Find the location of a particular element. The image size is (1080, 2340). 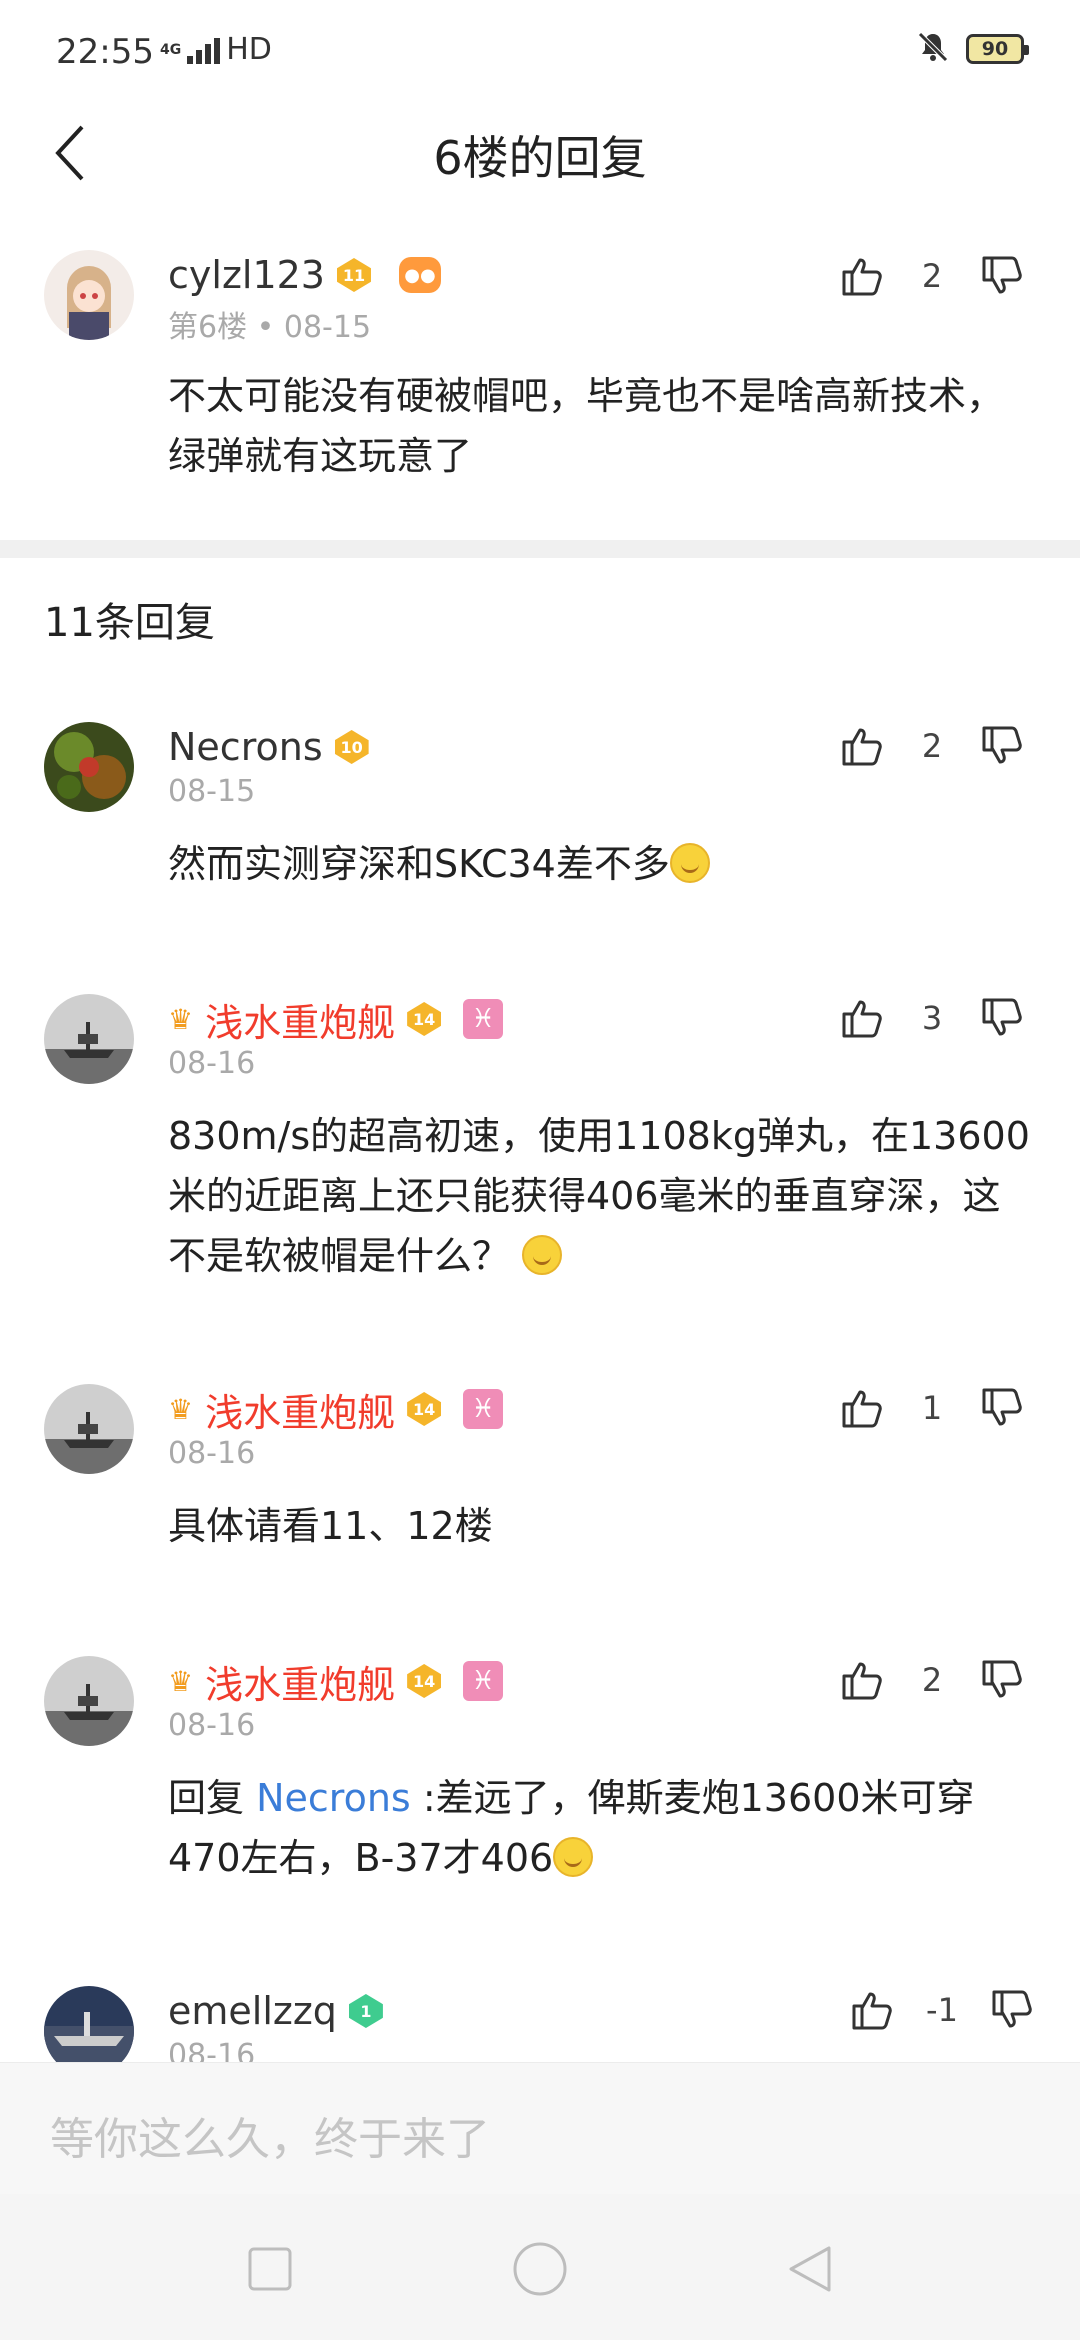

section-divider is located at coordinates (540, 549).